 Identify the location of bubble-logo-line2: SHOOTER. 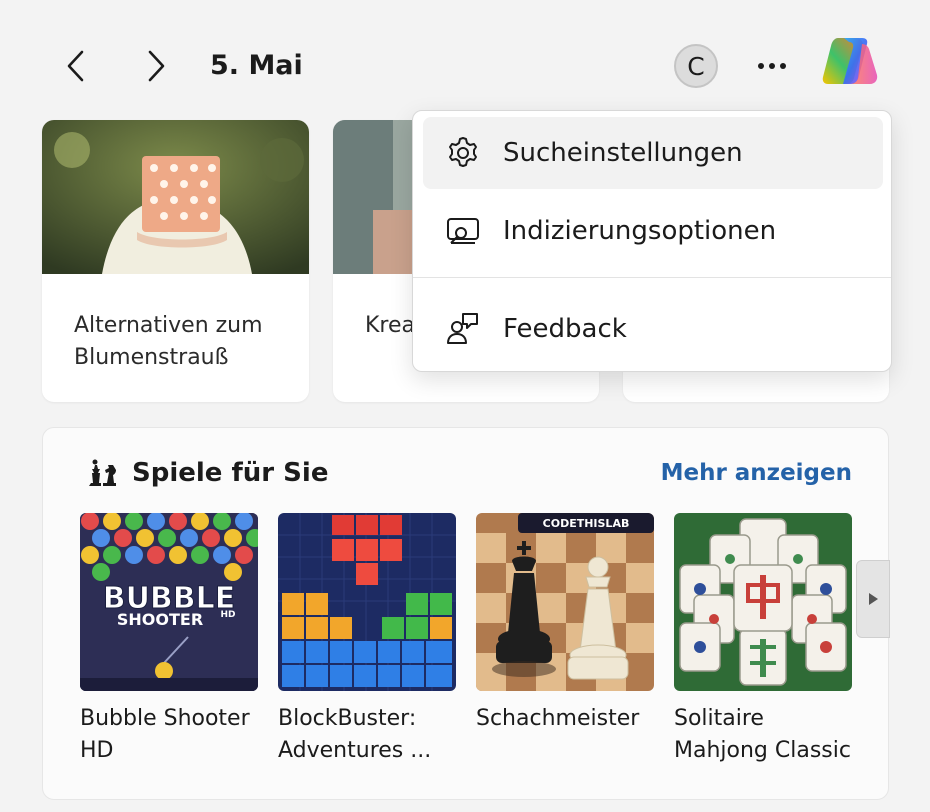
(160, 619).